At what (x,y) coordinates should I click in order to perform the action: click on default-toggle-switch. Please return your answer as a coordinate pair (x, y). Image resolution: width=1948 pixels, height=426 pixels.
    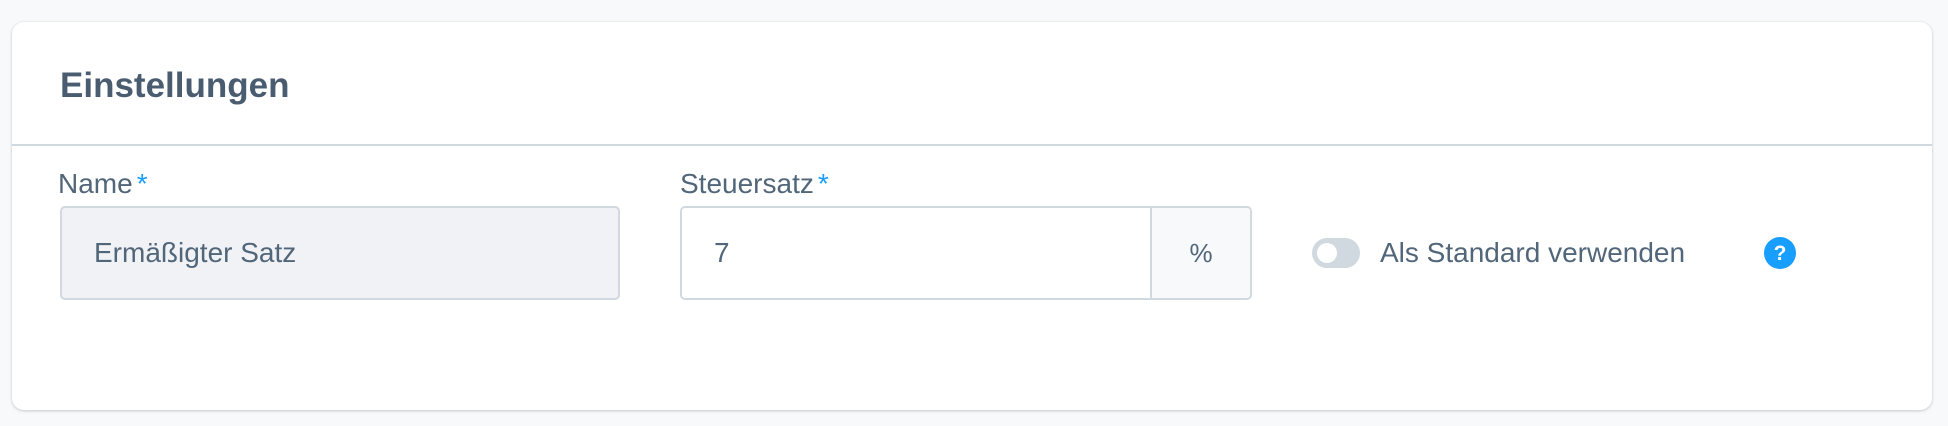
    Looking at the image, I should click on (1336, 253).